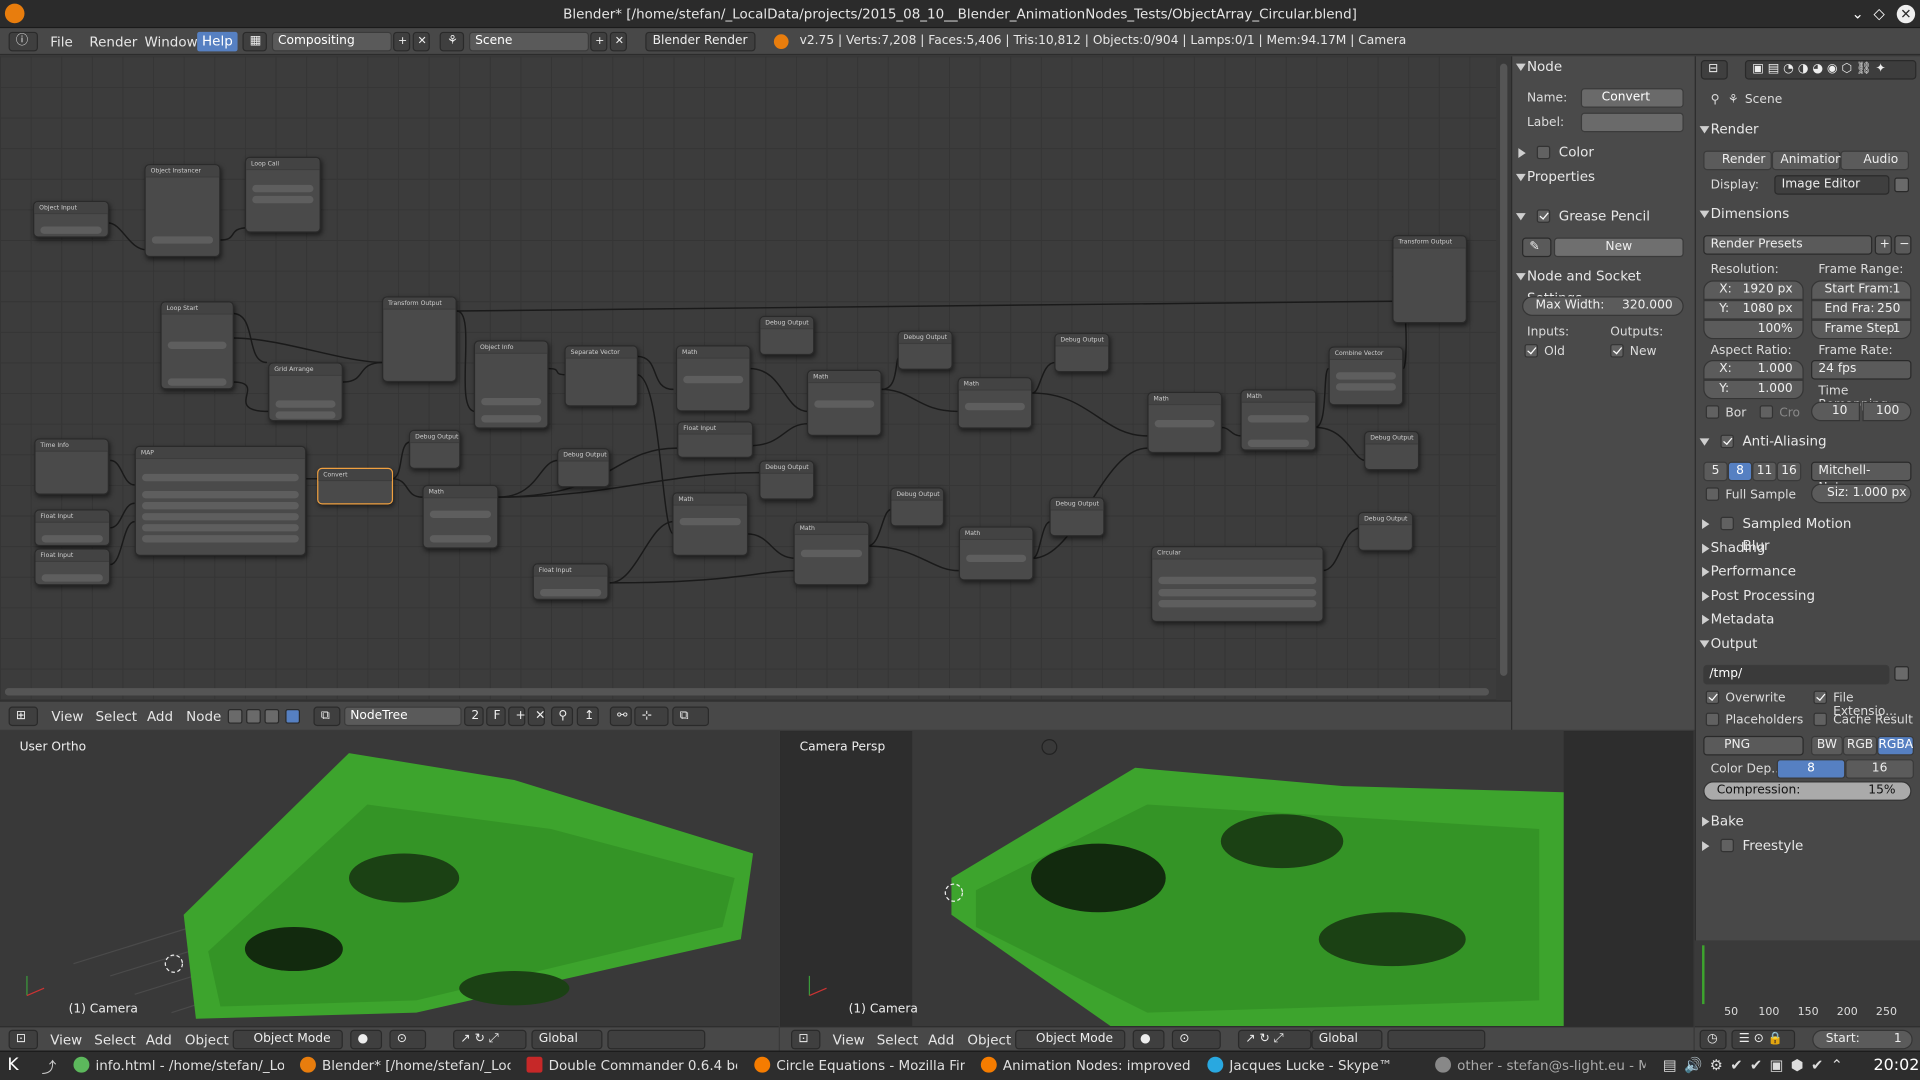  What do you see at coordinates (570, 582) in the screenshot?
I see `node-float-input-3: Float Input` at bounding box center [570, 582].